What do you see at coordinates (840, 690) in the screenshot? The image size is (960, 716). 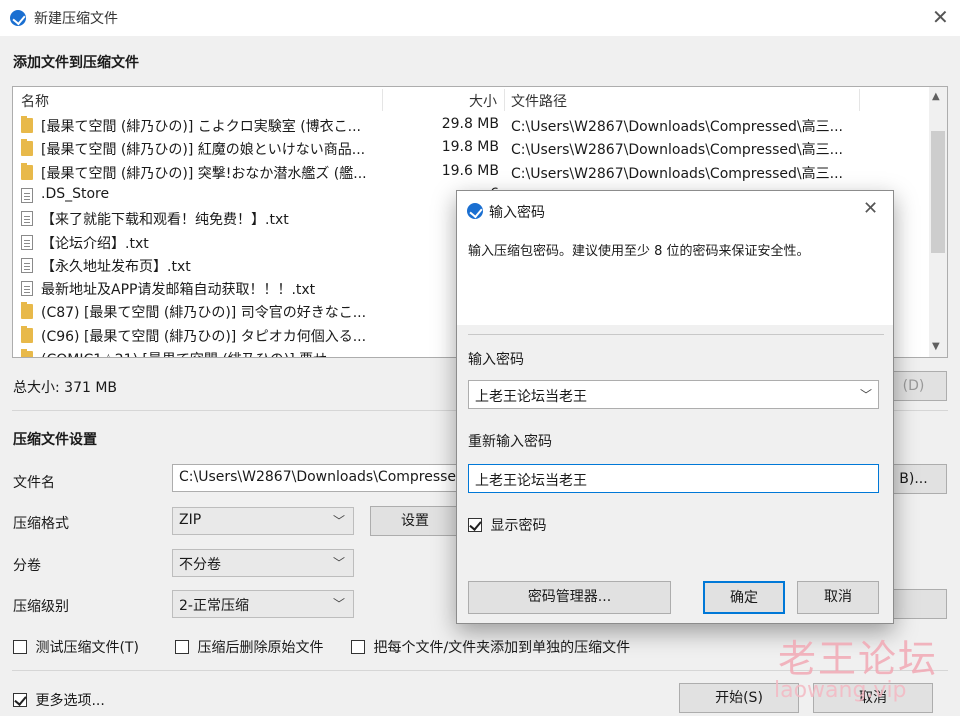 I see `watermark-url-text: laowang.vip` at bounding box center [840, 690].